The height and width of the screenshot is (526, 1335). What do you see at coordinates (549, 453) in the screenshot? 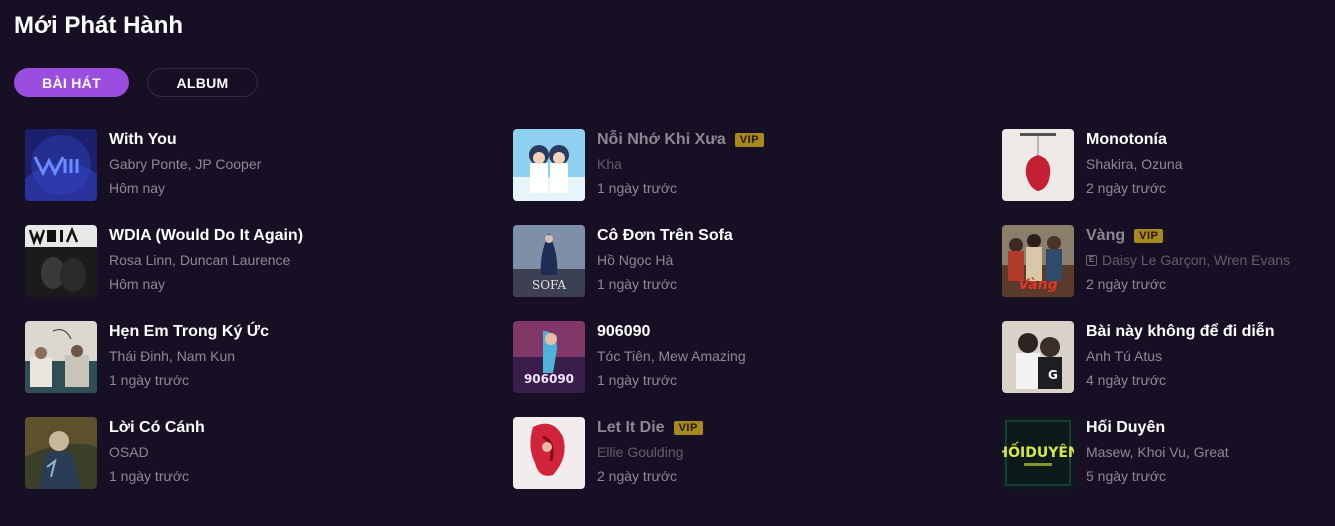
I see `let-it-die-cover` at bounding box center [549, 453].